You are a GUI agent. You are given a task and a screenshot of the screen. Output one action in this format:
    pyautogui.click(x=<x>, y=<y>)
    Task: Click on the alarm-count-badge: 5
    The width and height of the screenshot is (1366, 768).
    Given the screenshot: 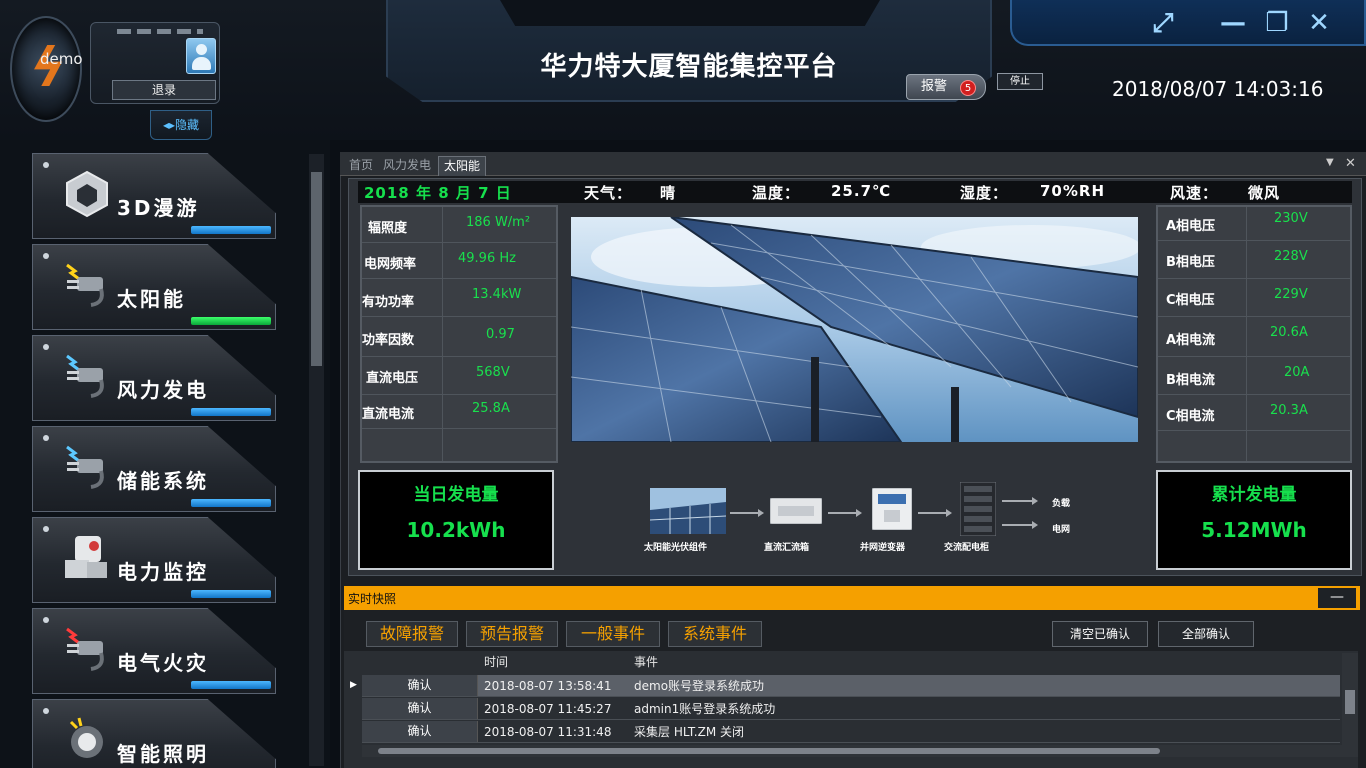 What is the action you would take?
    pyautogui.click(x=968, y=88)
    